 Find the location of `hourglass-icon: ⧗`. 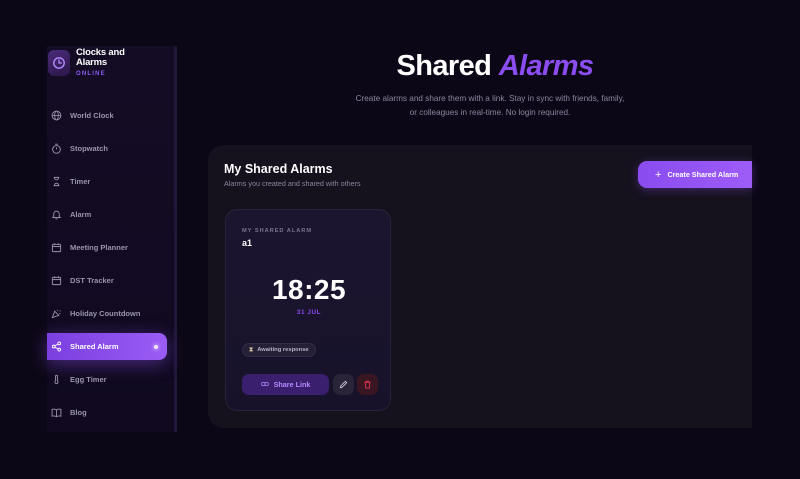

hourglass-icon: ⧗ is located at coordinates (251, 349).